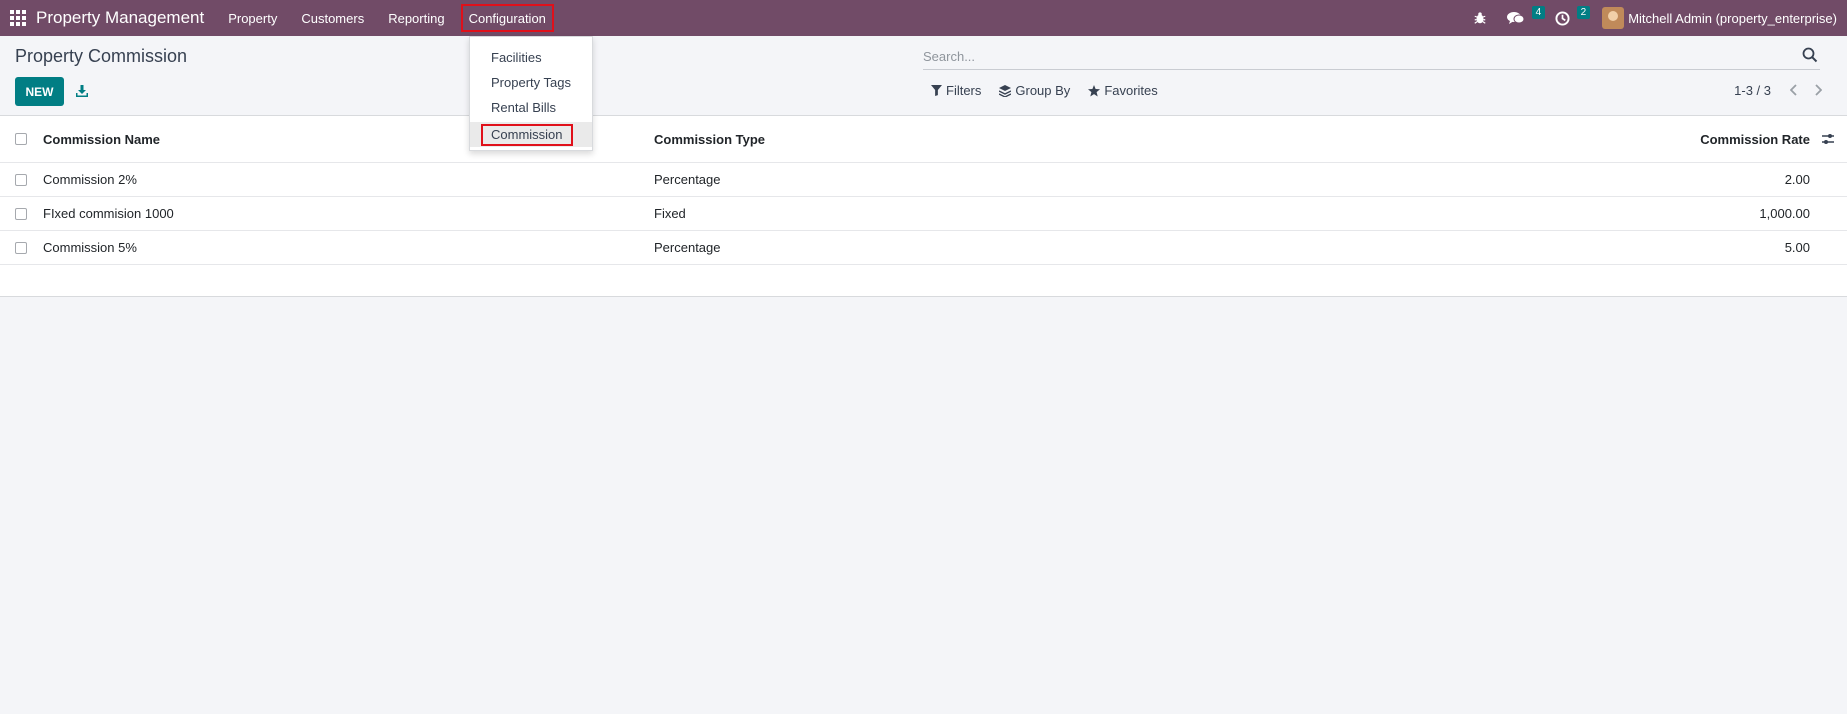  I want to click on search-icon, so click(1810, 55).